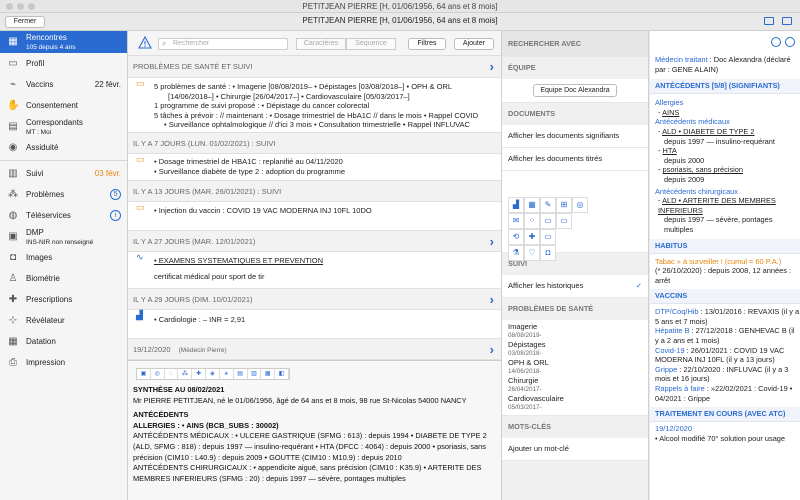  Describe the element at coordinates (63, 278) in the screenshot. I see `sidebar-item-biometrie: ♙ Biométrie` at that location.